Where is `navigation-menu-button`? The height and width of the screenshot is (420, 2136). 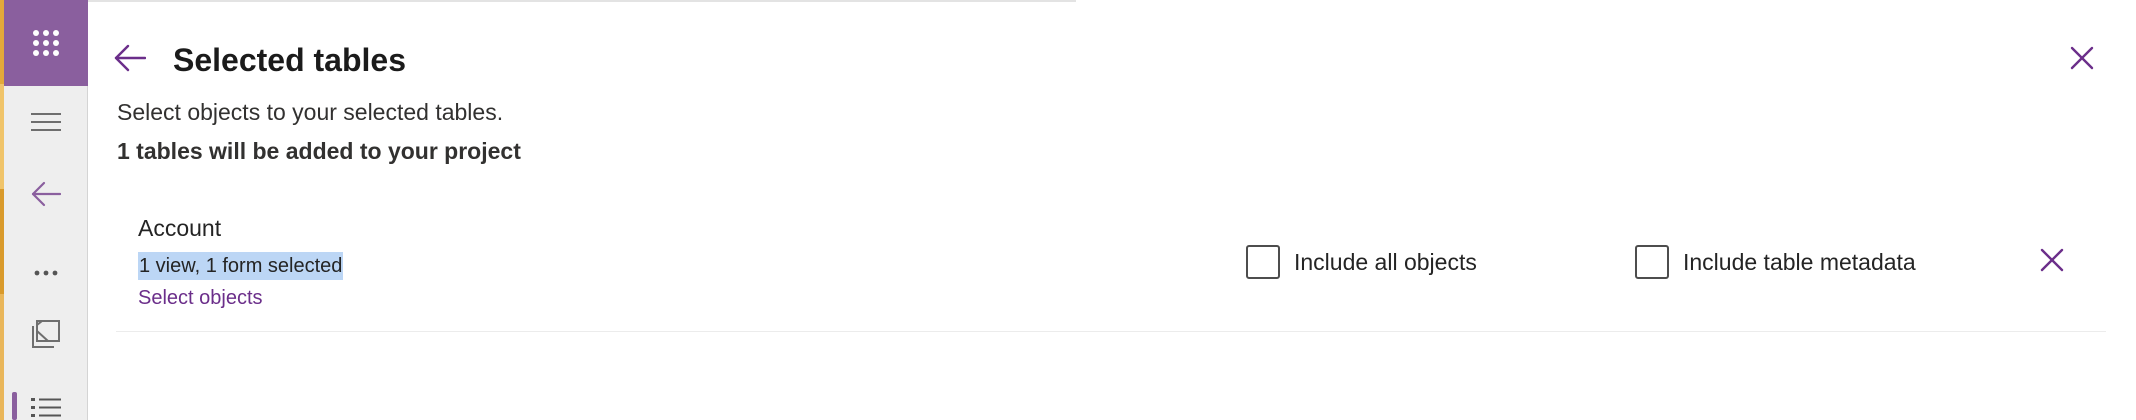 navigation-menu-button is located at coordinates (46, 124).